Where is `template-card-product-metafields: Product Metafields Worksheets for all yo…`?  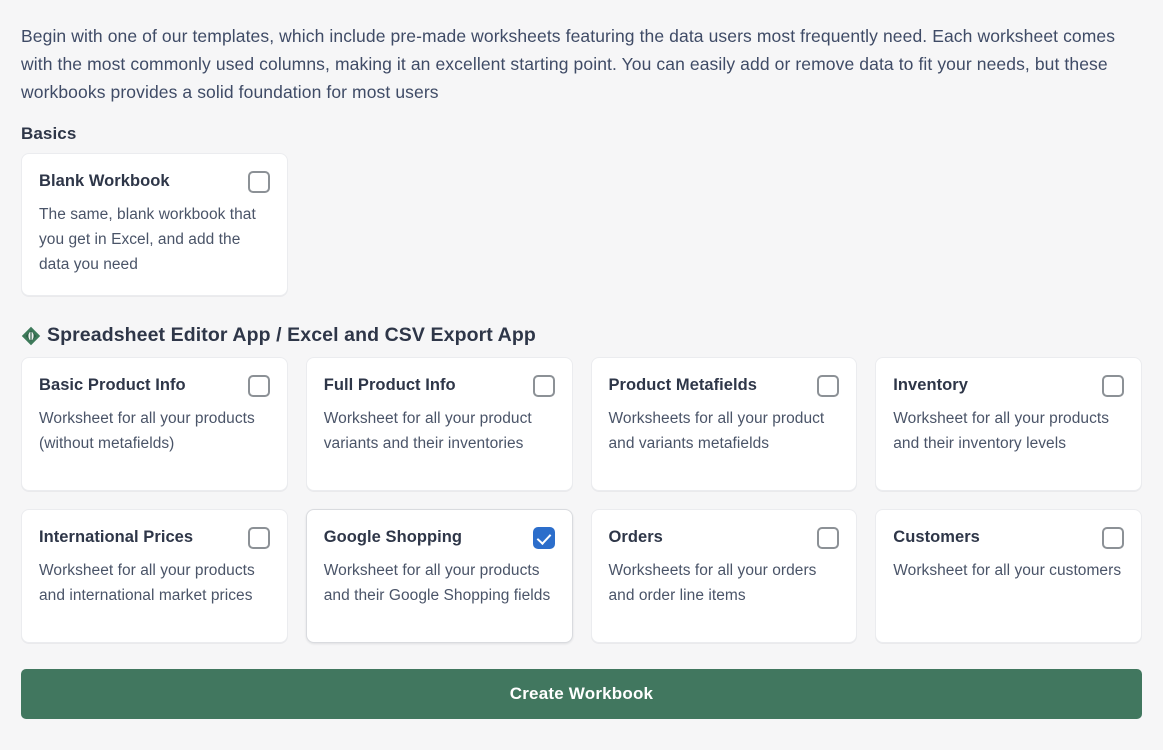
template-card-product-metafields: Product Metafields Worksheets for all yo… is located at coordinates (724, 424).